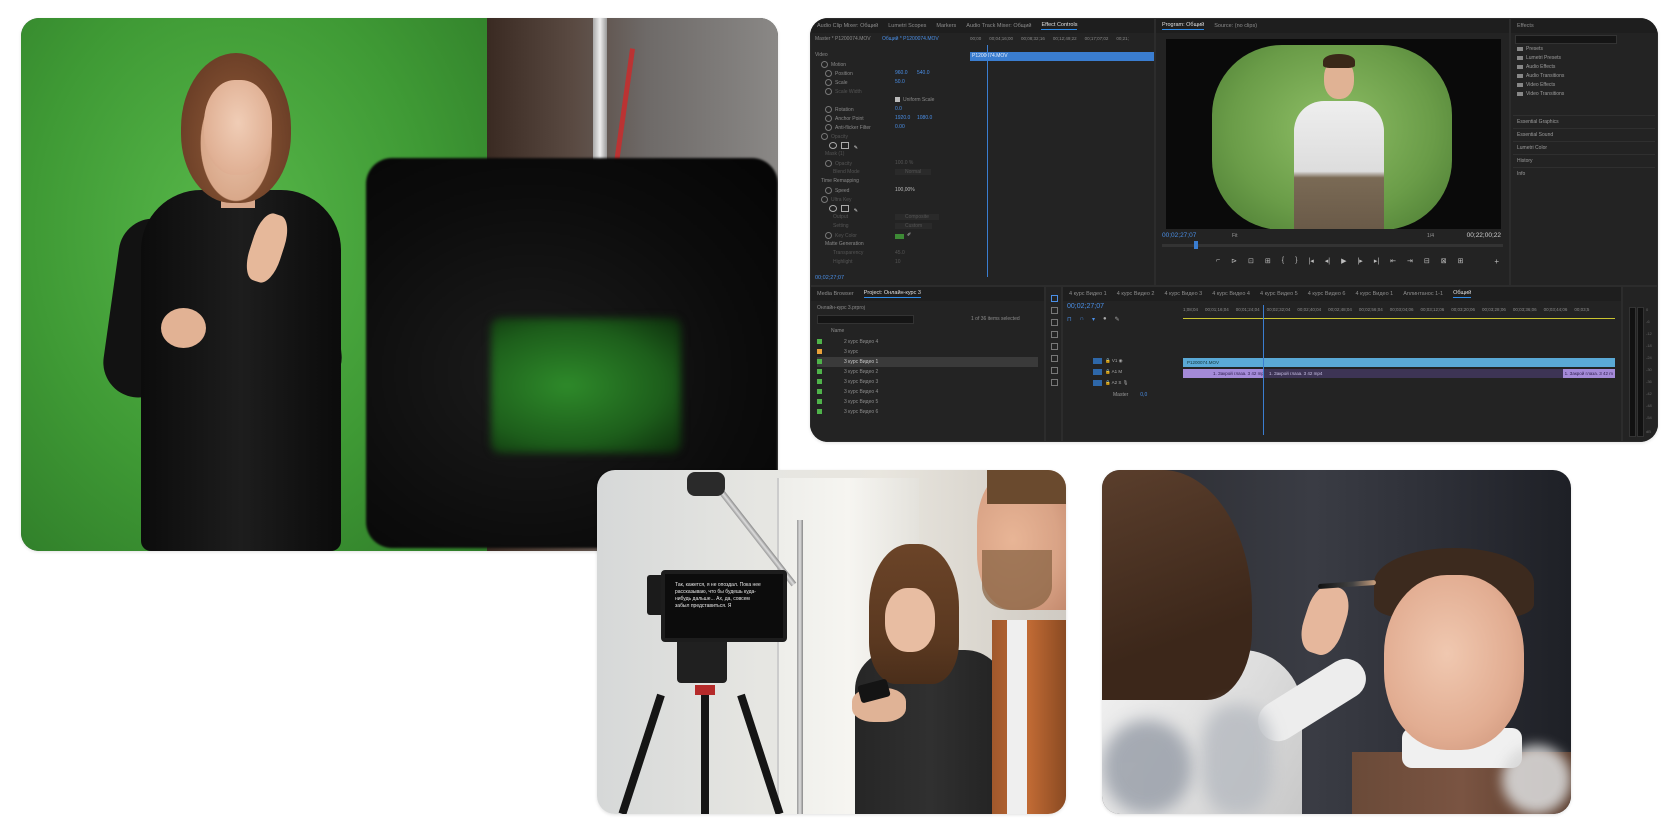 The image size is (1680, 839). What do you see at coordinates (1117, 319) in the screenshot?
I see `wrench-icon: ✎` at bounding box center [1117, 319].